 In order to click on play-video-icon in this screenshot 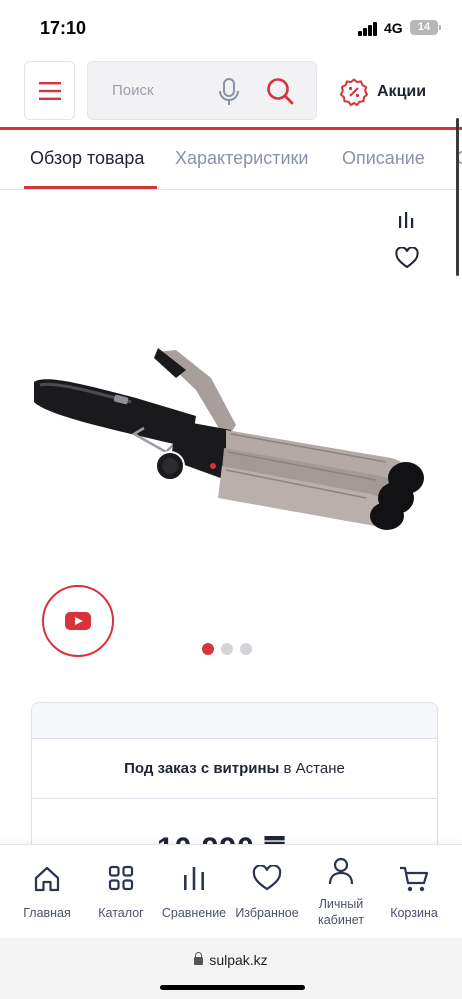, I will do `click(78, 621)`.